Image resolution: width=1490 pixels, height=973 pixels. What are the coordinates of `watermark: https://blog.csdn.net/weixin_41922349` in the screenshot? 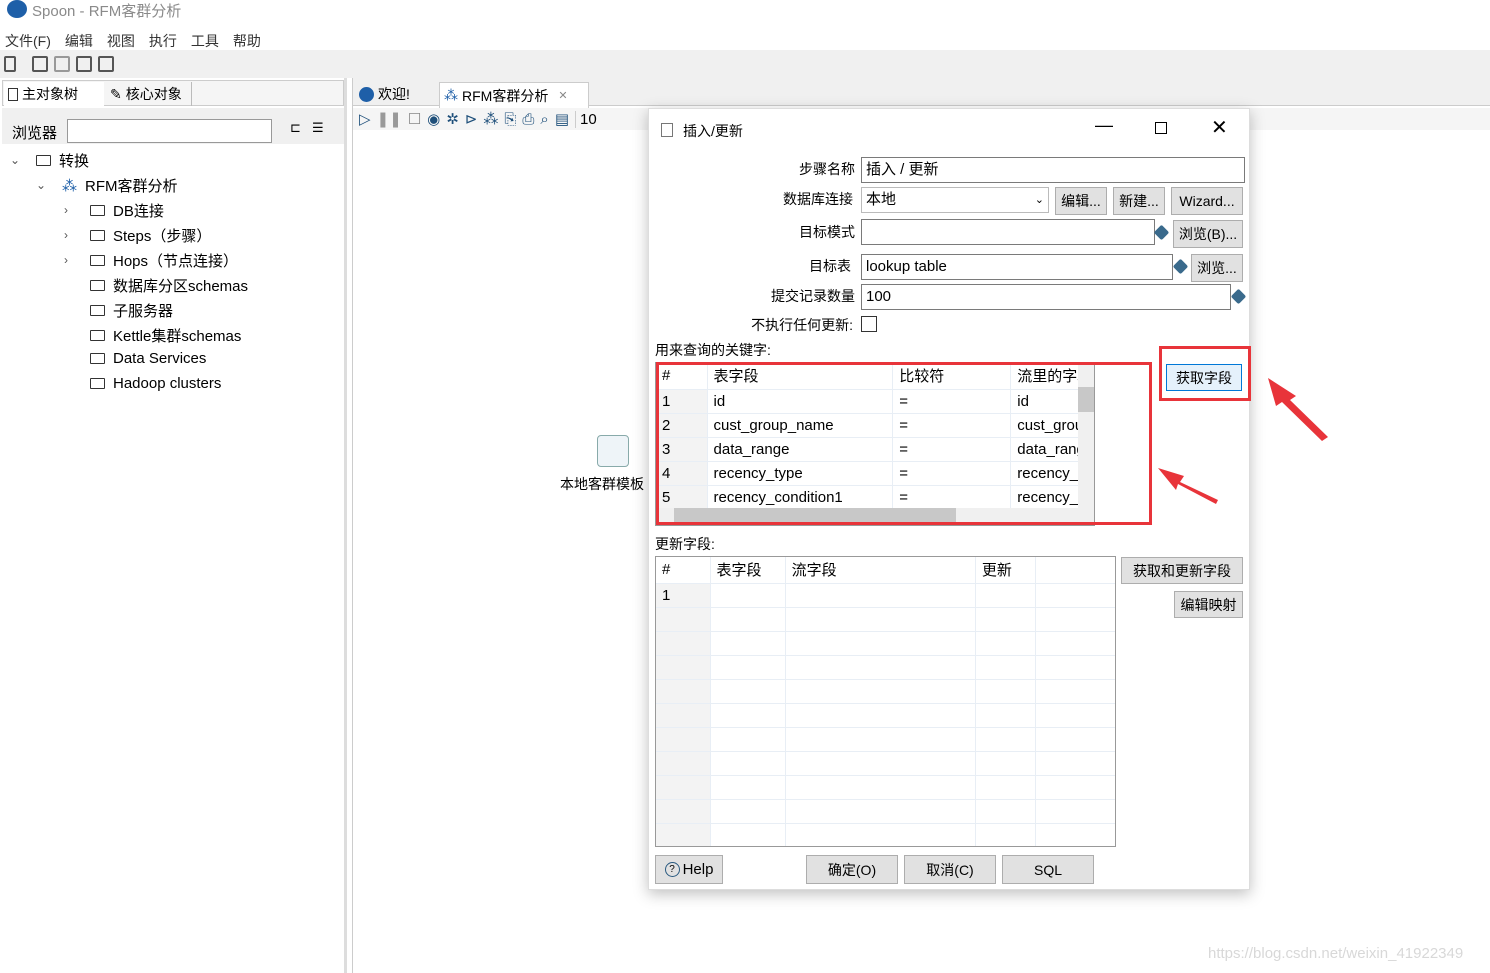 It's located at (1336, 953).